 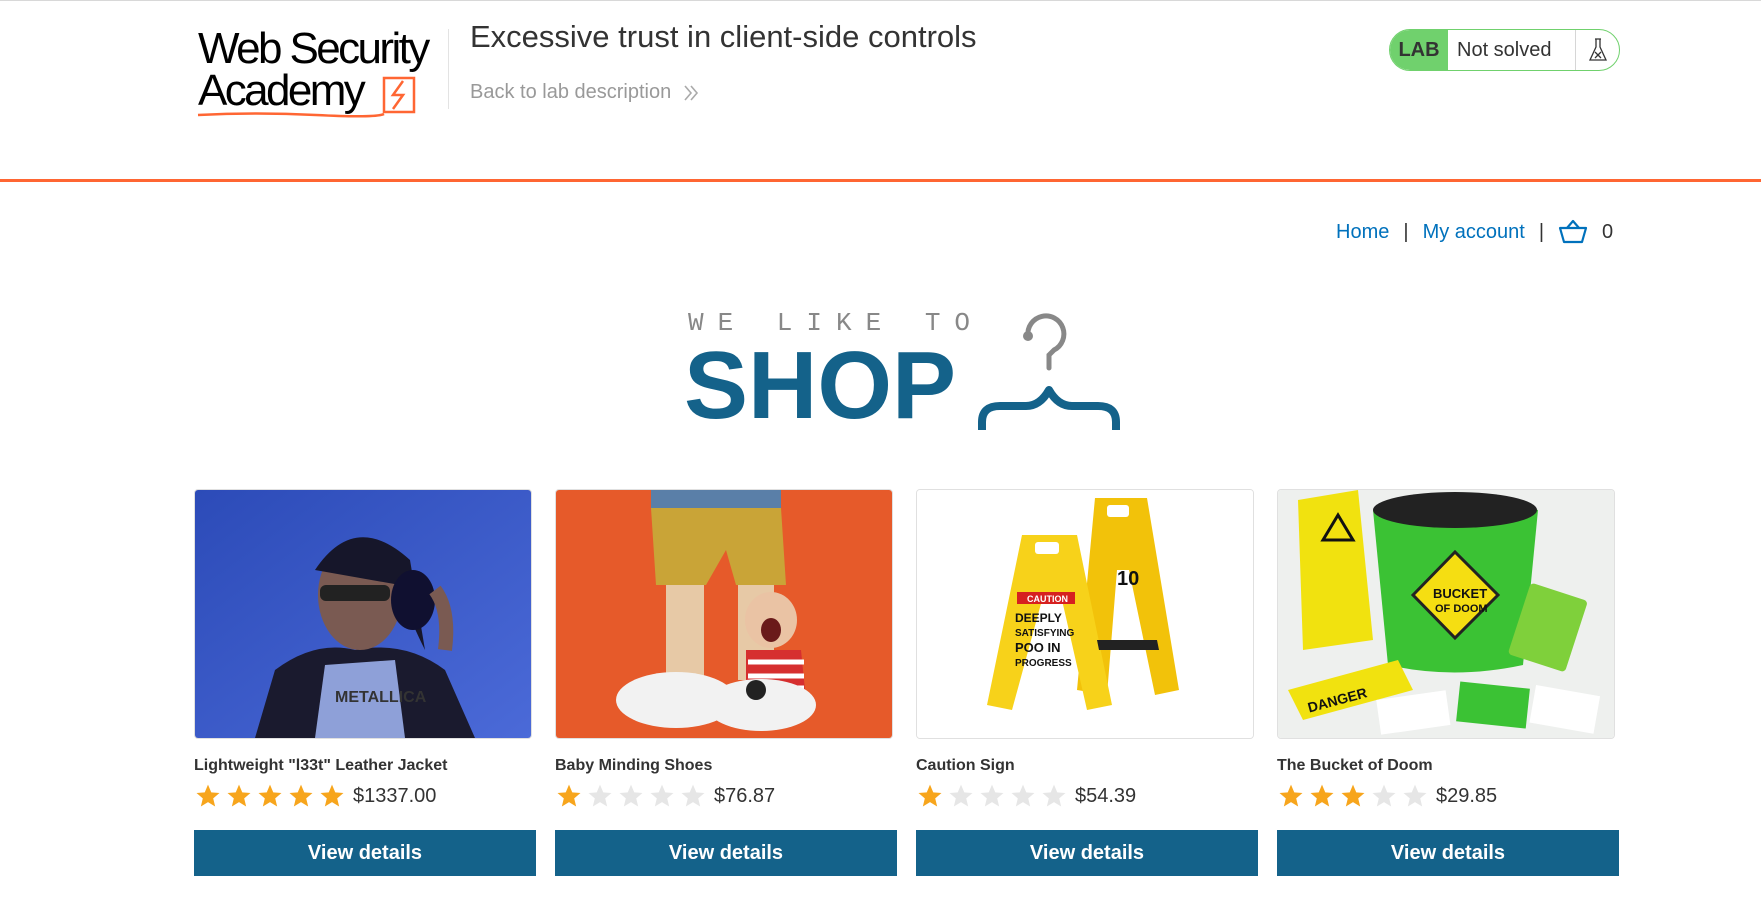 I want to click on top-nav: Home | My account | 0, so click(x=1474, y=232).